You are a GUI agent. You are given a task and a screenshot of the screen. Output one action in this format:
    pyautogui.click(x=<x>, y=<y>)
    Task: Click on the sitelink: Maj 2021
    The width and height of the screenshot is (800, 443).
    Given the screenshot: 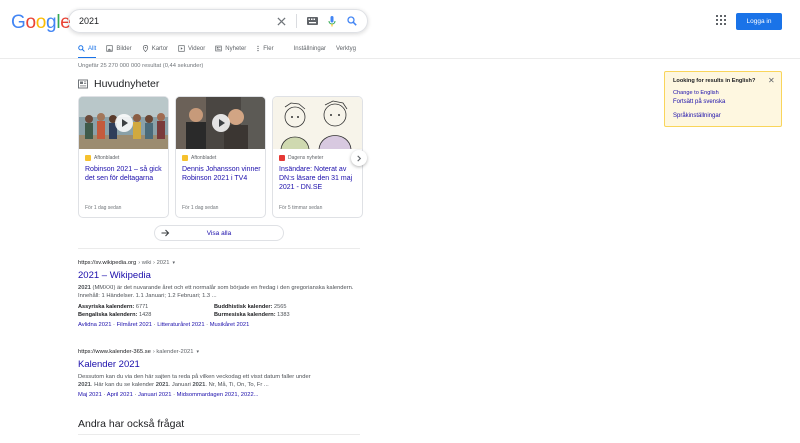 What is the action you would take?
    pyautogui.click(x=90, y=395)
    